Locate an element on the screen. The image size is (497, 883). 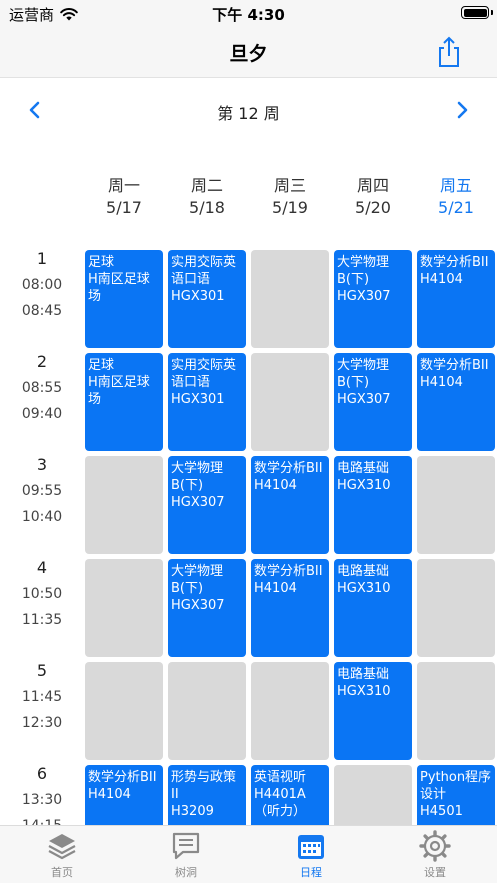
week-label: 第 12 周 is located at coordinates (248, 113).